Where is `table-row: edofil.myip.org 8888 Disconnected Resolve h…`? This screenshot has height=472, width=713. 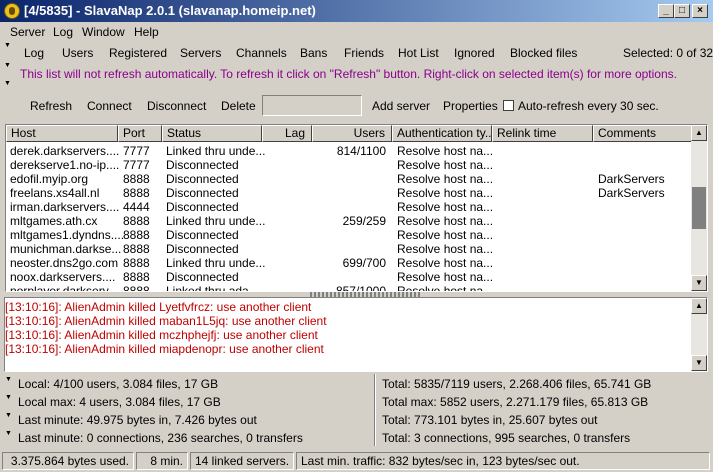 table-row: edofil.myip.org 8888 Disconnected Resolve h… is located at coordinates (351, 179).